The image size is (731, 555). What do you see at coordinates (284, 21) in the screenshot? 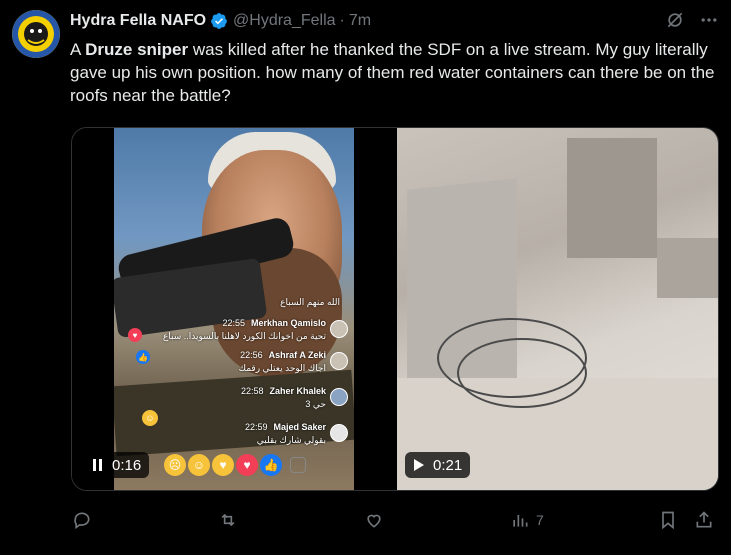
I see `author-handle: @Hydra_Fella` at bounding box center [284, 21].